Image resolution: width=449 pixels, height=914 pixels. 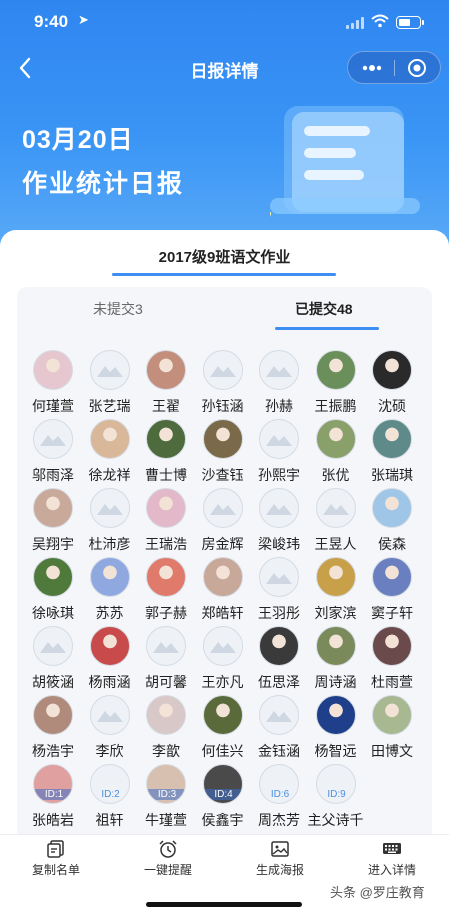 What do you see at coordinates (392, 751) in the screenshot?
I see `student-name: 田博文` at bounding box center [392, 751].